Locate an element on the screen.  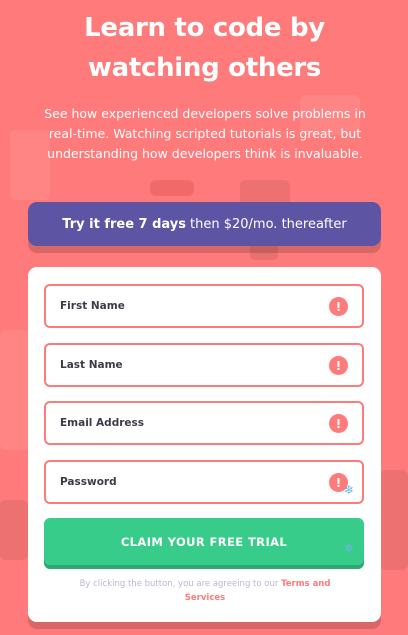
password-field: ! is located at coordinates (204, 482).